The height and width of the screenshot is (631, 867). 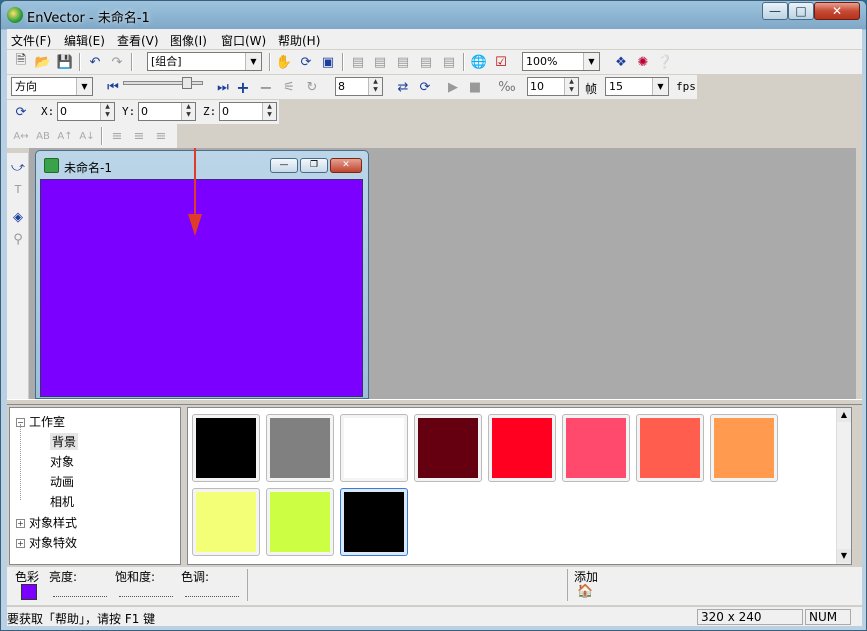 I want to click on play-icon: ▶, so click(x=453, y=87).